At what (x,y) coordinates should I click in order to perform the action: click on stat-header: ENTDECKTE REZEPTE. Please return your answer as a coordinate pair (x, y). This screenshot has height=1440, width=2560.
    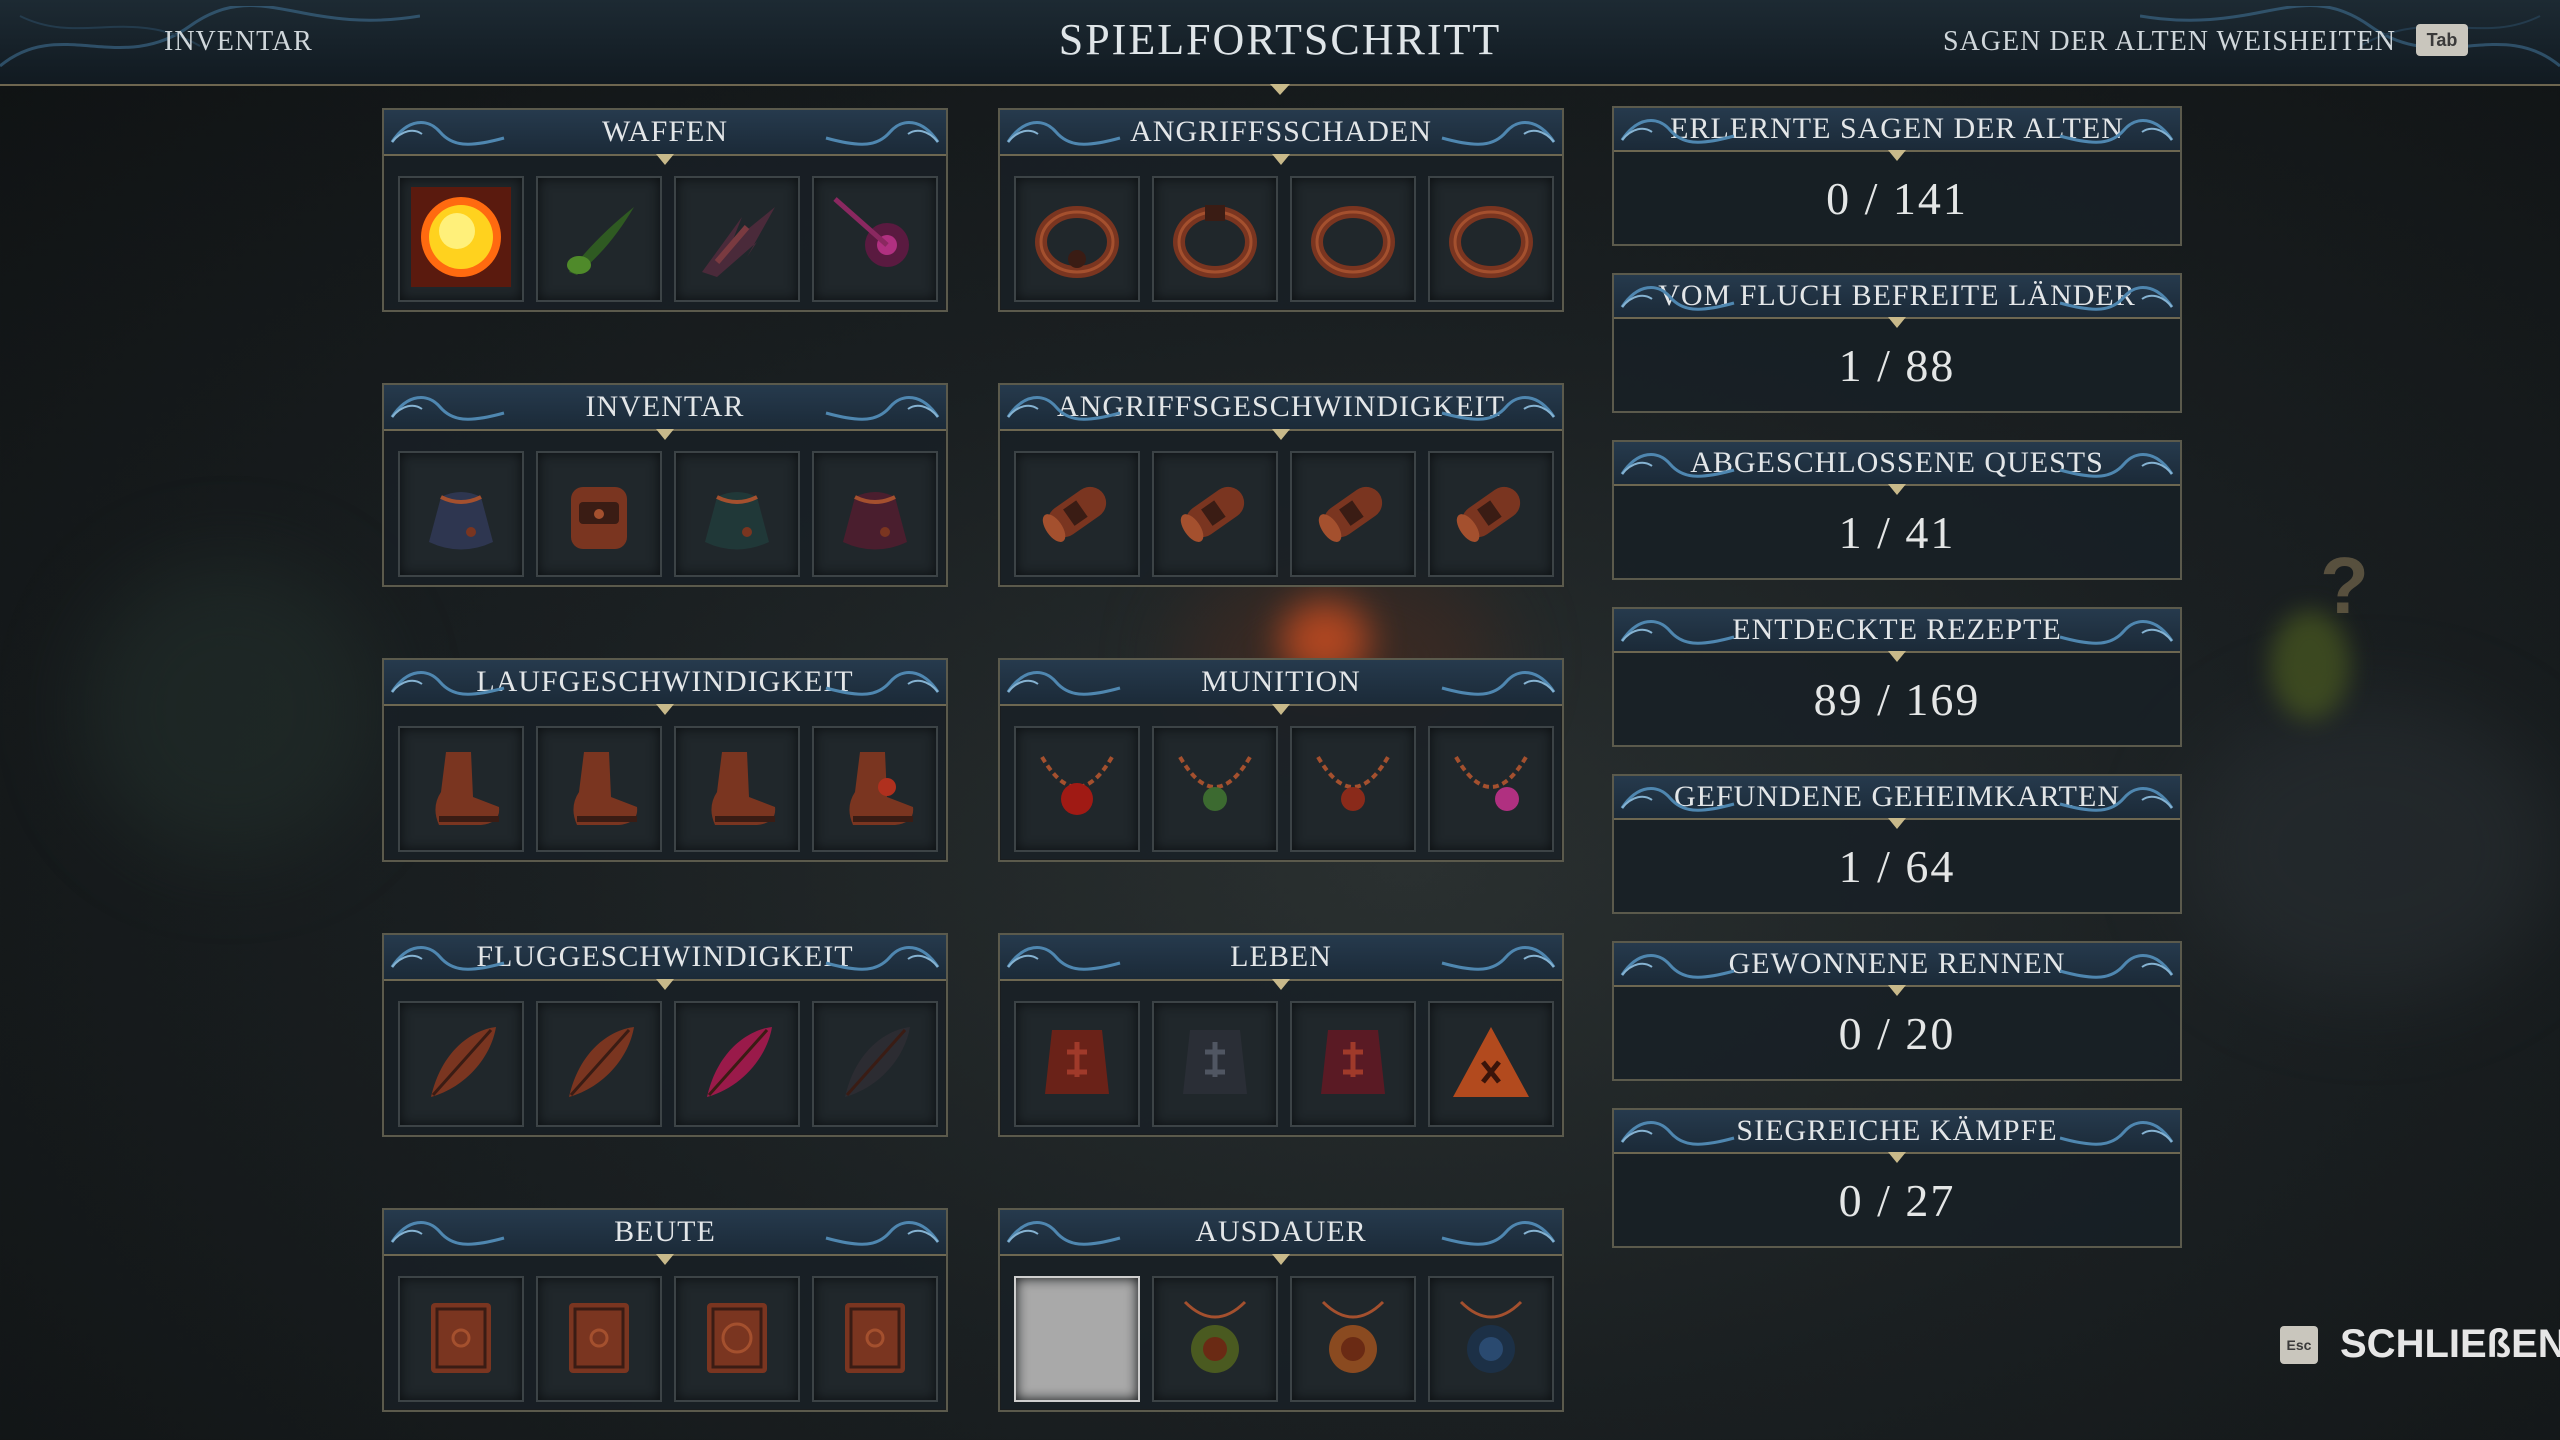
    Looking at the image, I should click on (1897, 635).